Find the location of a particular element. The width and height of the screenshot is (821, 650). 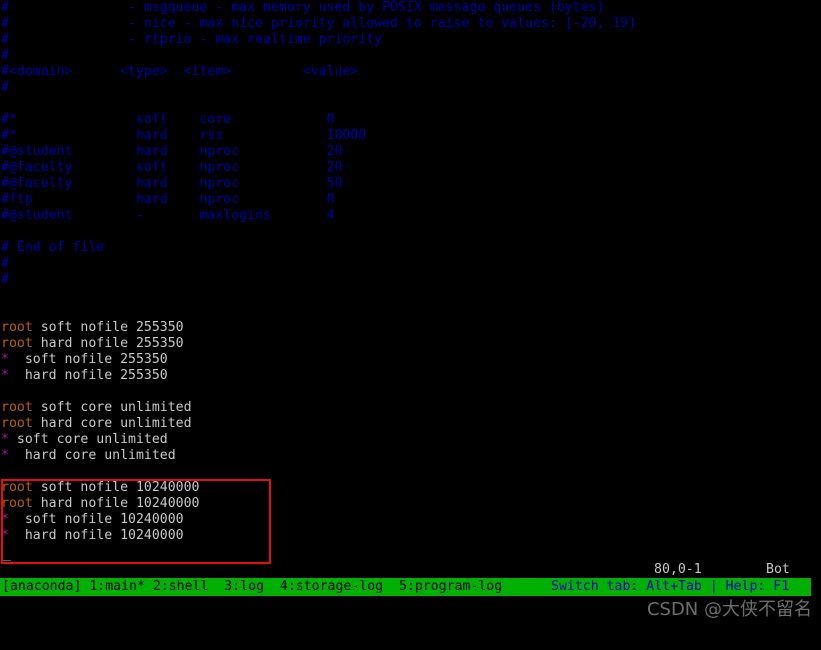

editor-line: #ftp hard nproc 0 is located at coordinates (410, 200).